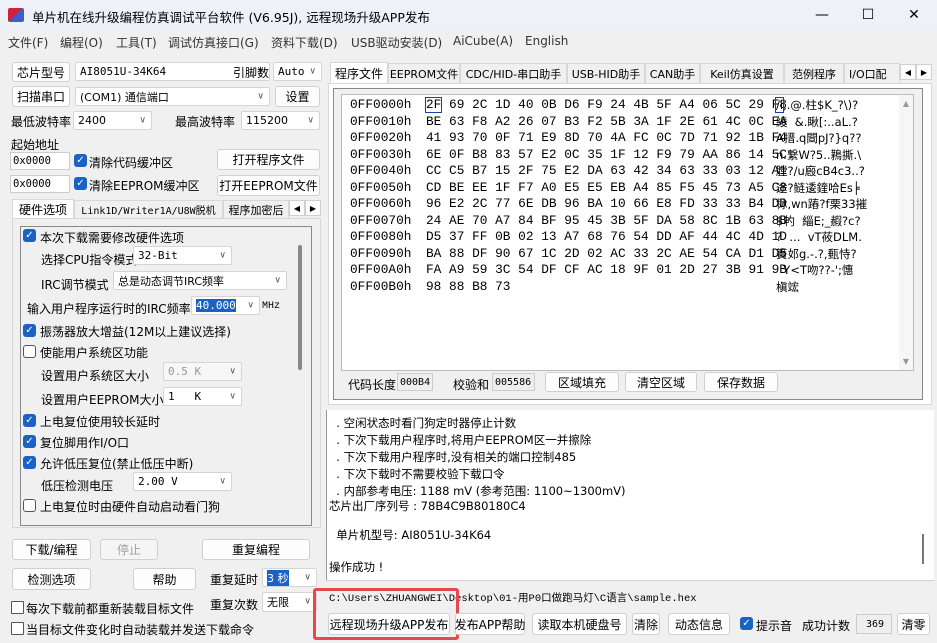 The width and height of the screenshot is (937, 643). Describe the element at coordinates (51, 579) in the screenshot. I see `check-options-button: 检测选项` at that location.